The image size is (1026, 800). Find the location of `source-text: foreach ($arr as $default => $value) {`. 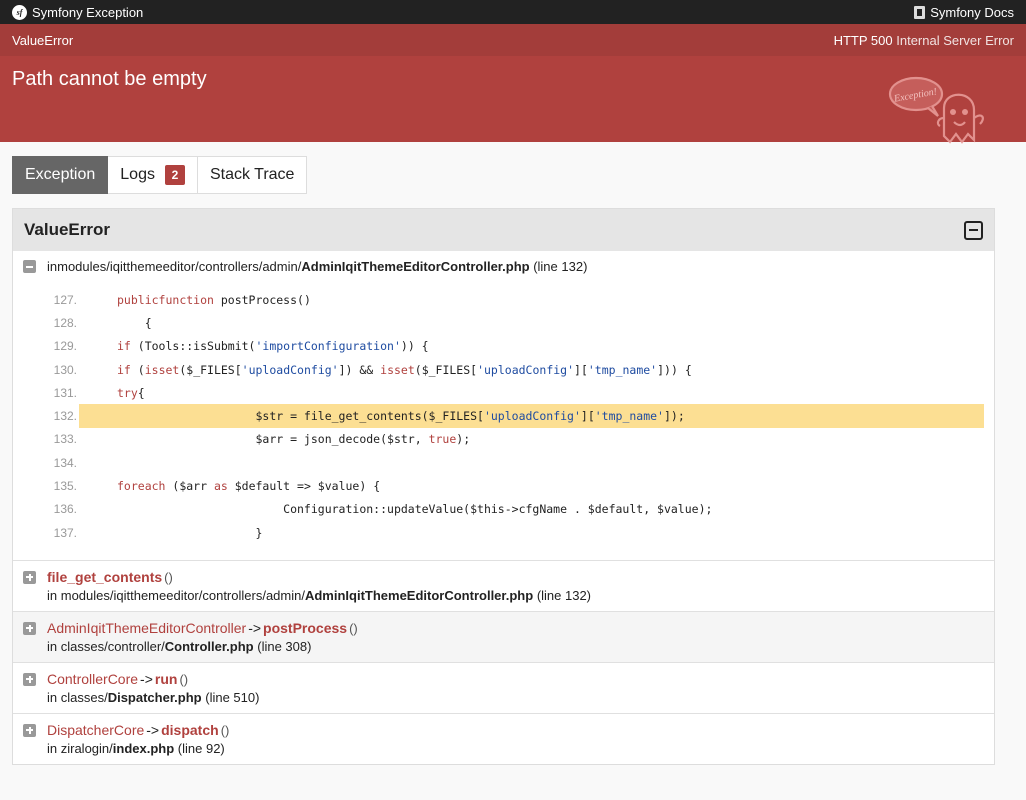

source-text: foreach ($arr as $default => $value) { is located at coordinates (249, 486).